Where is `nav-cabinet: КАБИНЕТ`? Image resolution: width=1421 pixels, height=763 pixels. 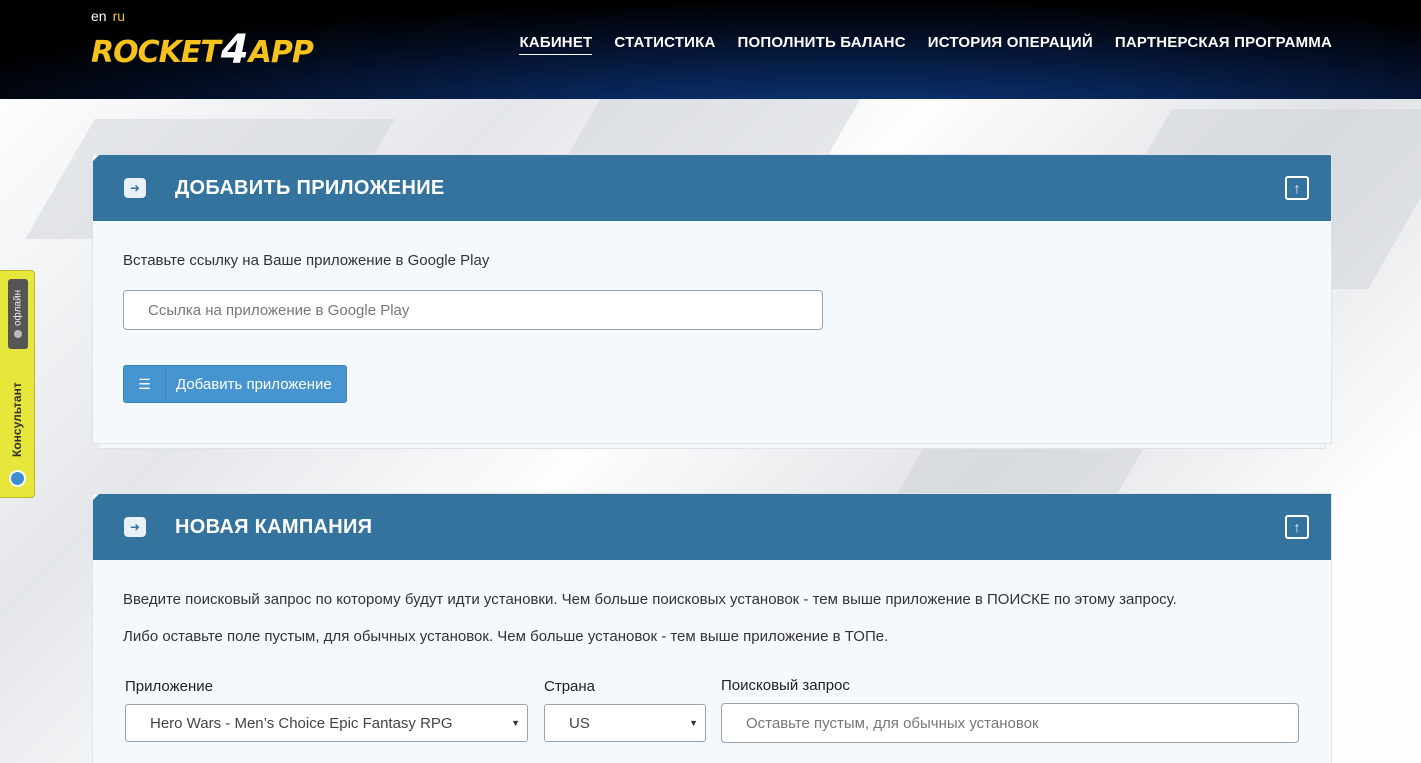 nav-cabinet: КАБИНЕТ is located at coordinates (556, 44).